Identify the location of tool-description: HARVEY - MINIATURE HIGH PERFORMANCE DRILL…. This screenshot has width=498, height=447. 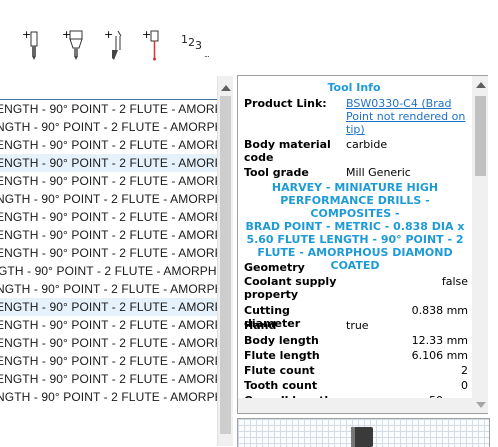
(355, 226).